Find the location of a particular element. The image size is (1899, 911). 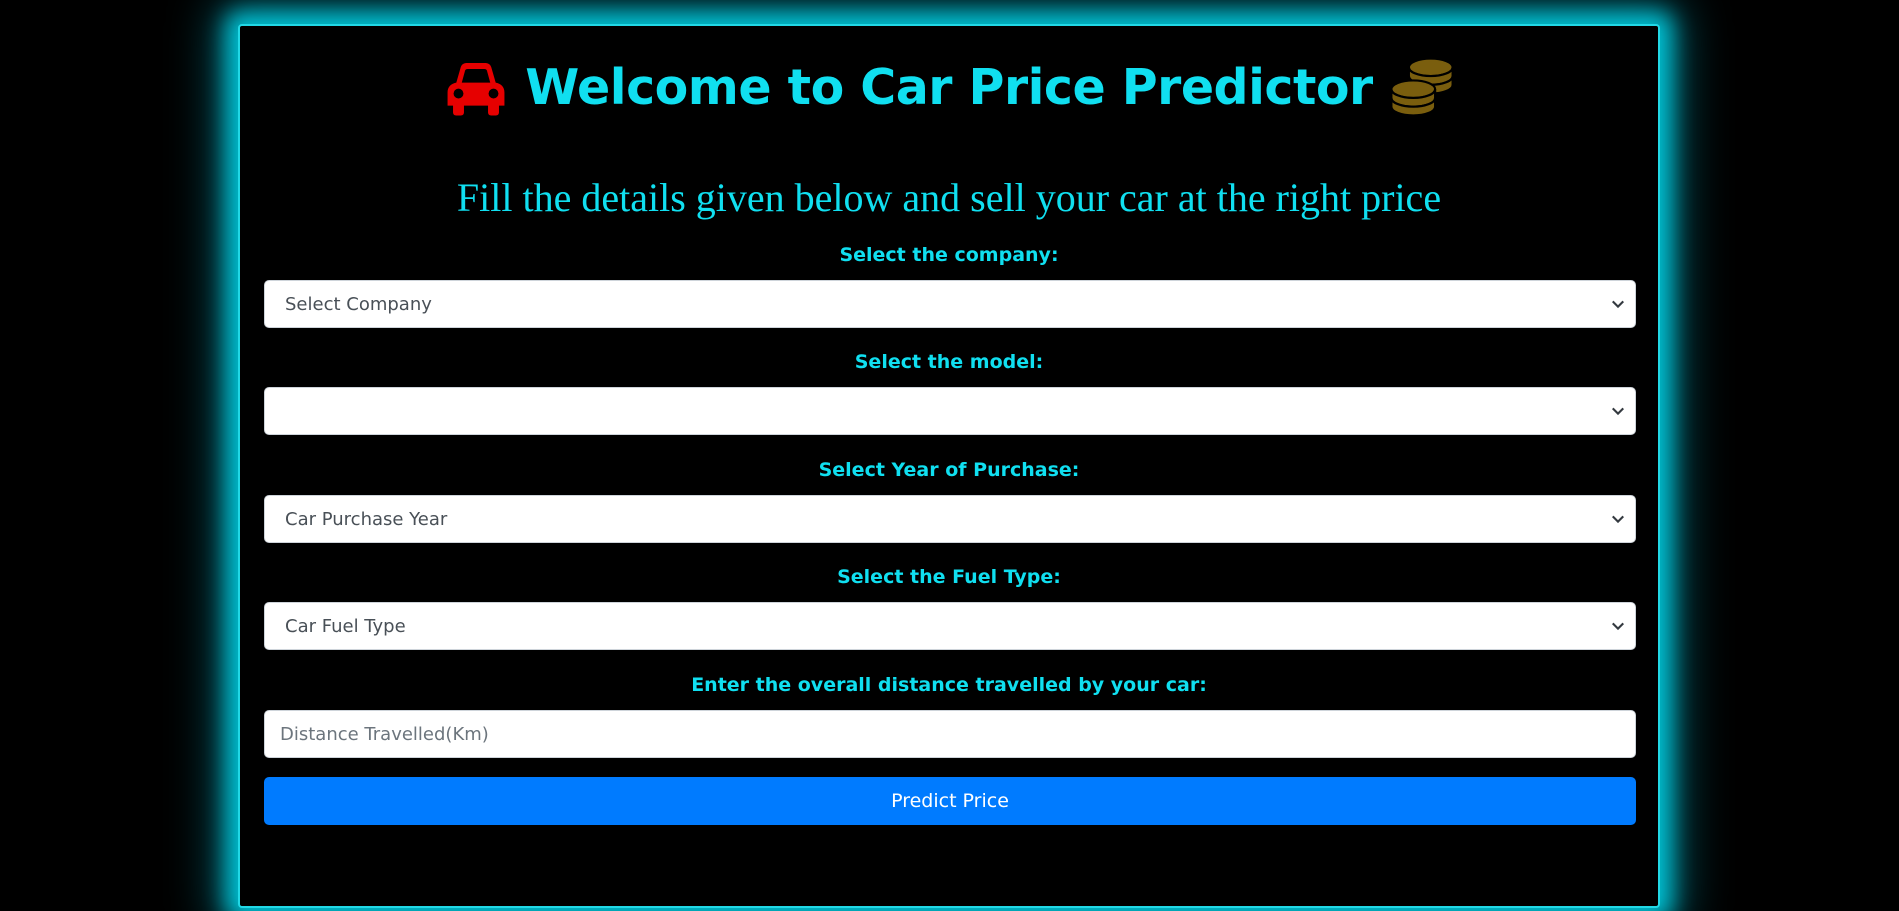

title-row: Welcome to Car Price Predictor is located at coordinates (949, 87).